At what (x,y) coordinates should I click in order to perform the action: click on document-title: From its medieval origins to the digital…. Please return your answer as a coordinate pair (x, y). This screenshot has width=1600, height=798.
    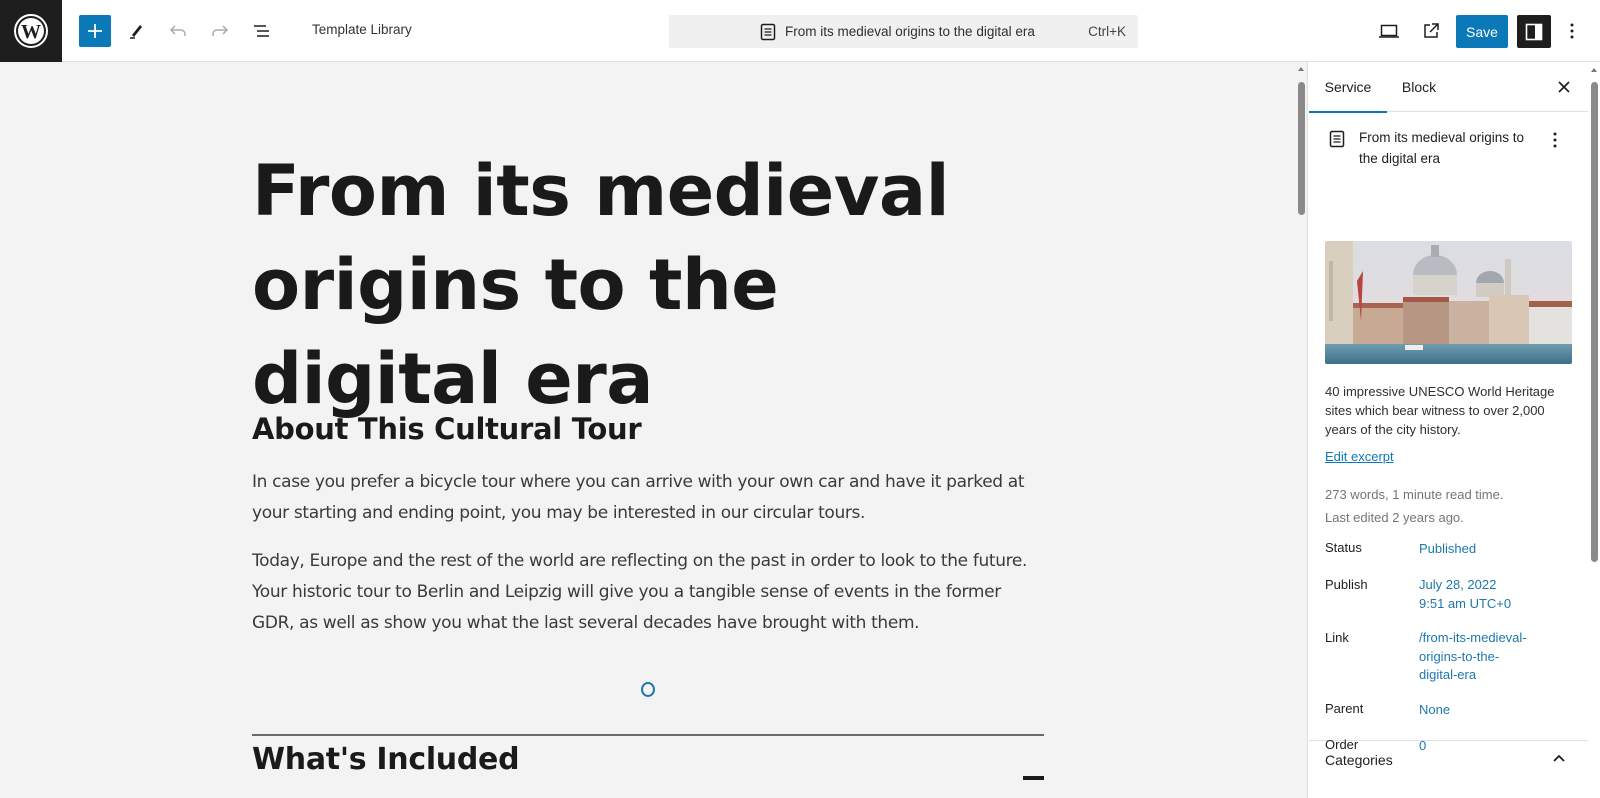
    Looking at the image, I should click on (910, 31).